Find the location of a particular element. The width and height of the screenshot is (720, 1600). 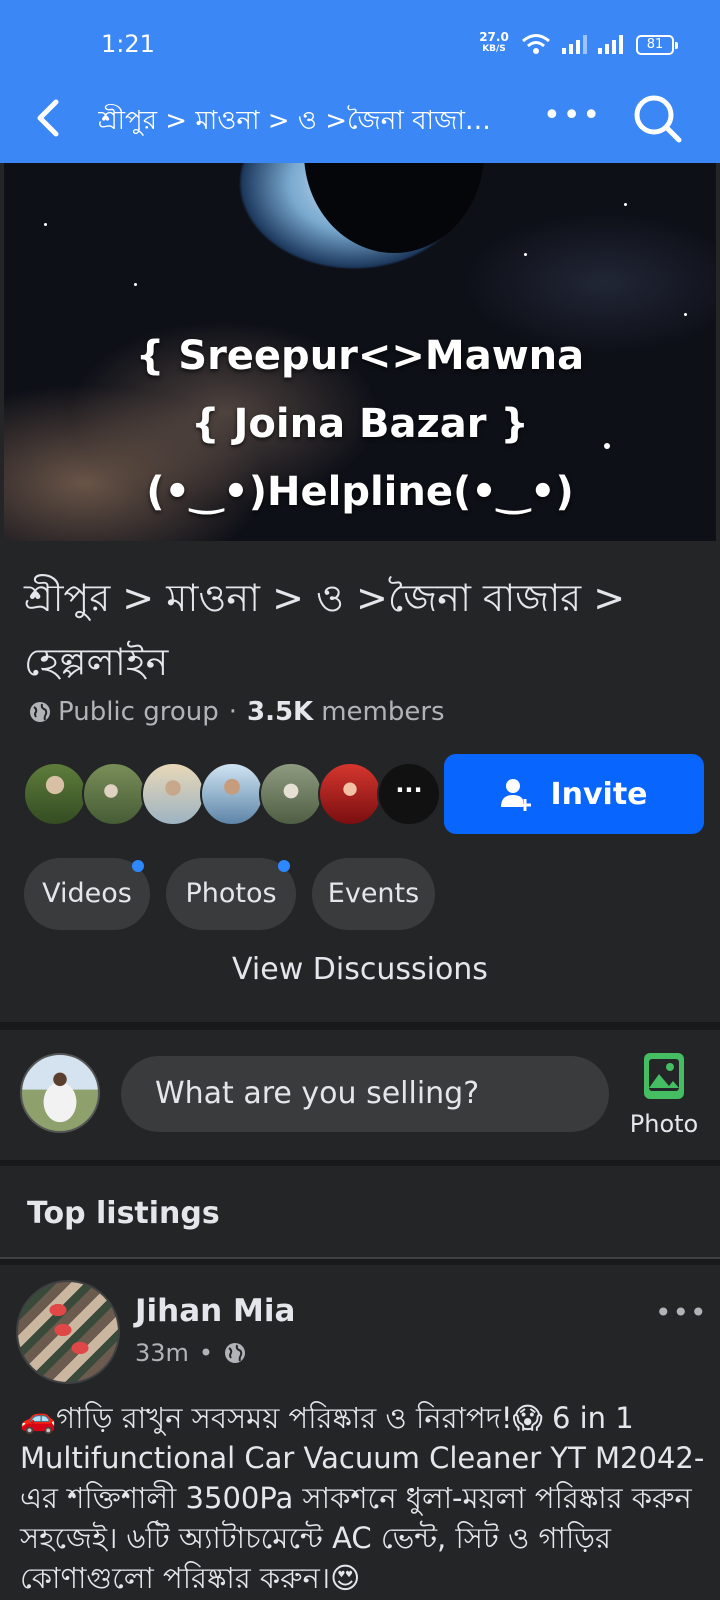

members-label: members is located at coordinates (383, 712).